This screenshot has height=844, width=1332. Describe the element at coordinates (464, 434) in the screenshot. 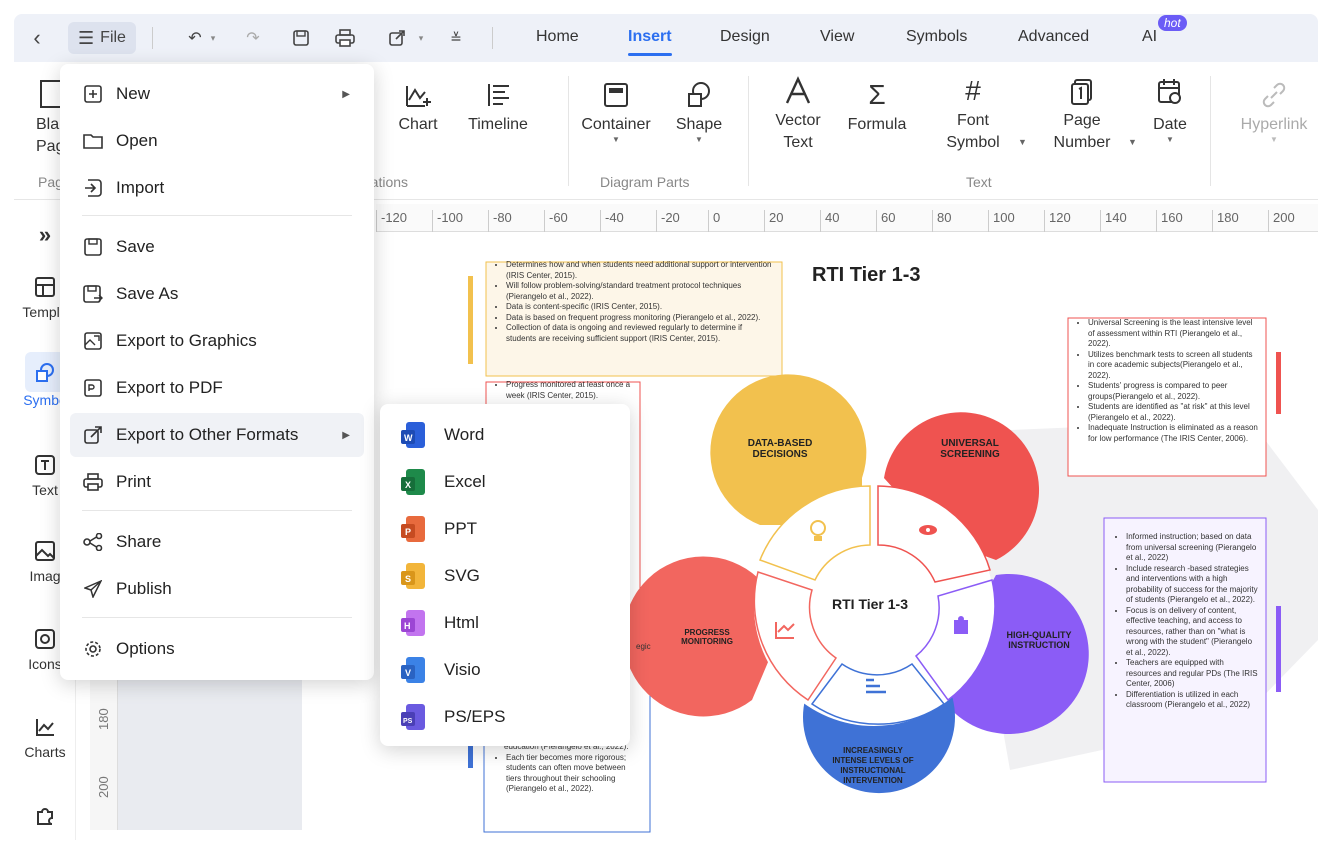

I see `submenu-label: Word` at that location.